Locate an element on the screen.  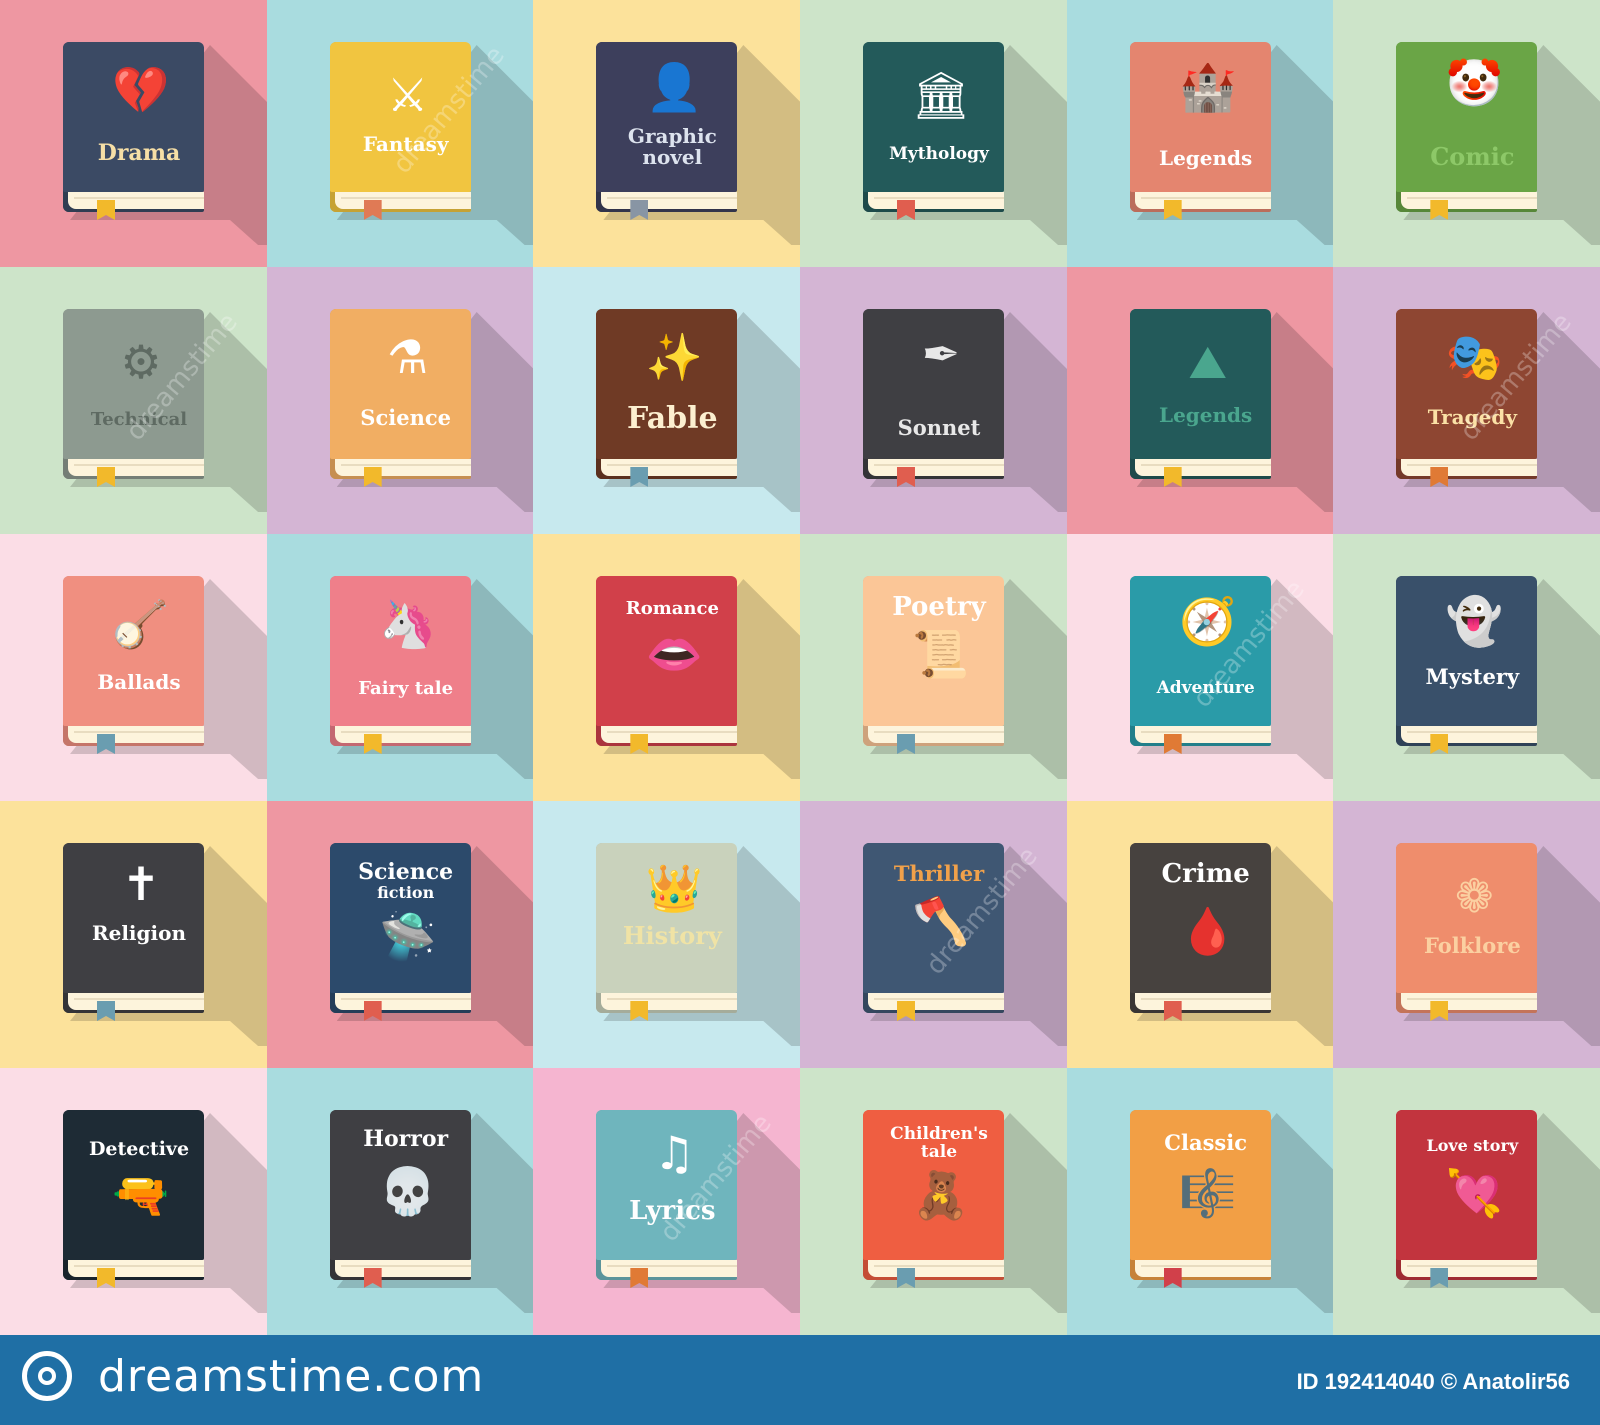
book-tile: 💘 Love story is located at coordinates (1466, 1201).